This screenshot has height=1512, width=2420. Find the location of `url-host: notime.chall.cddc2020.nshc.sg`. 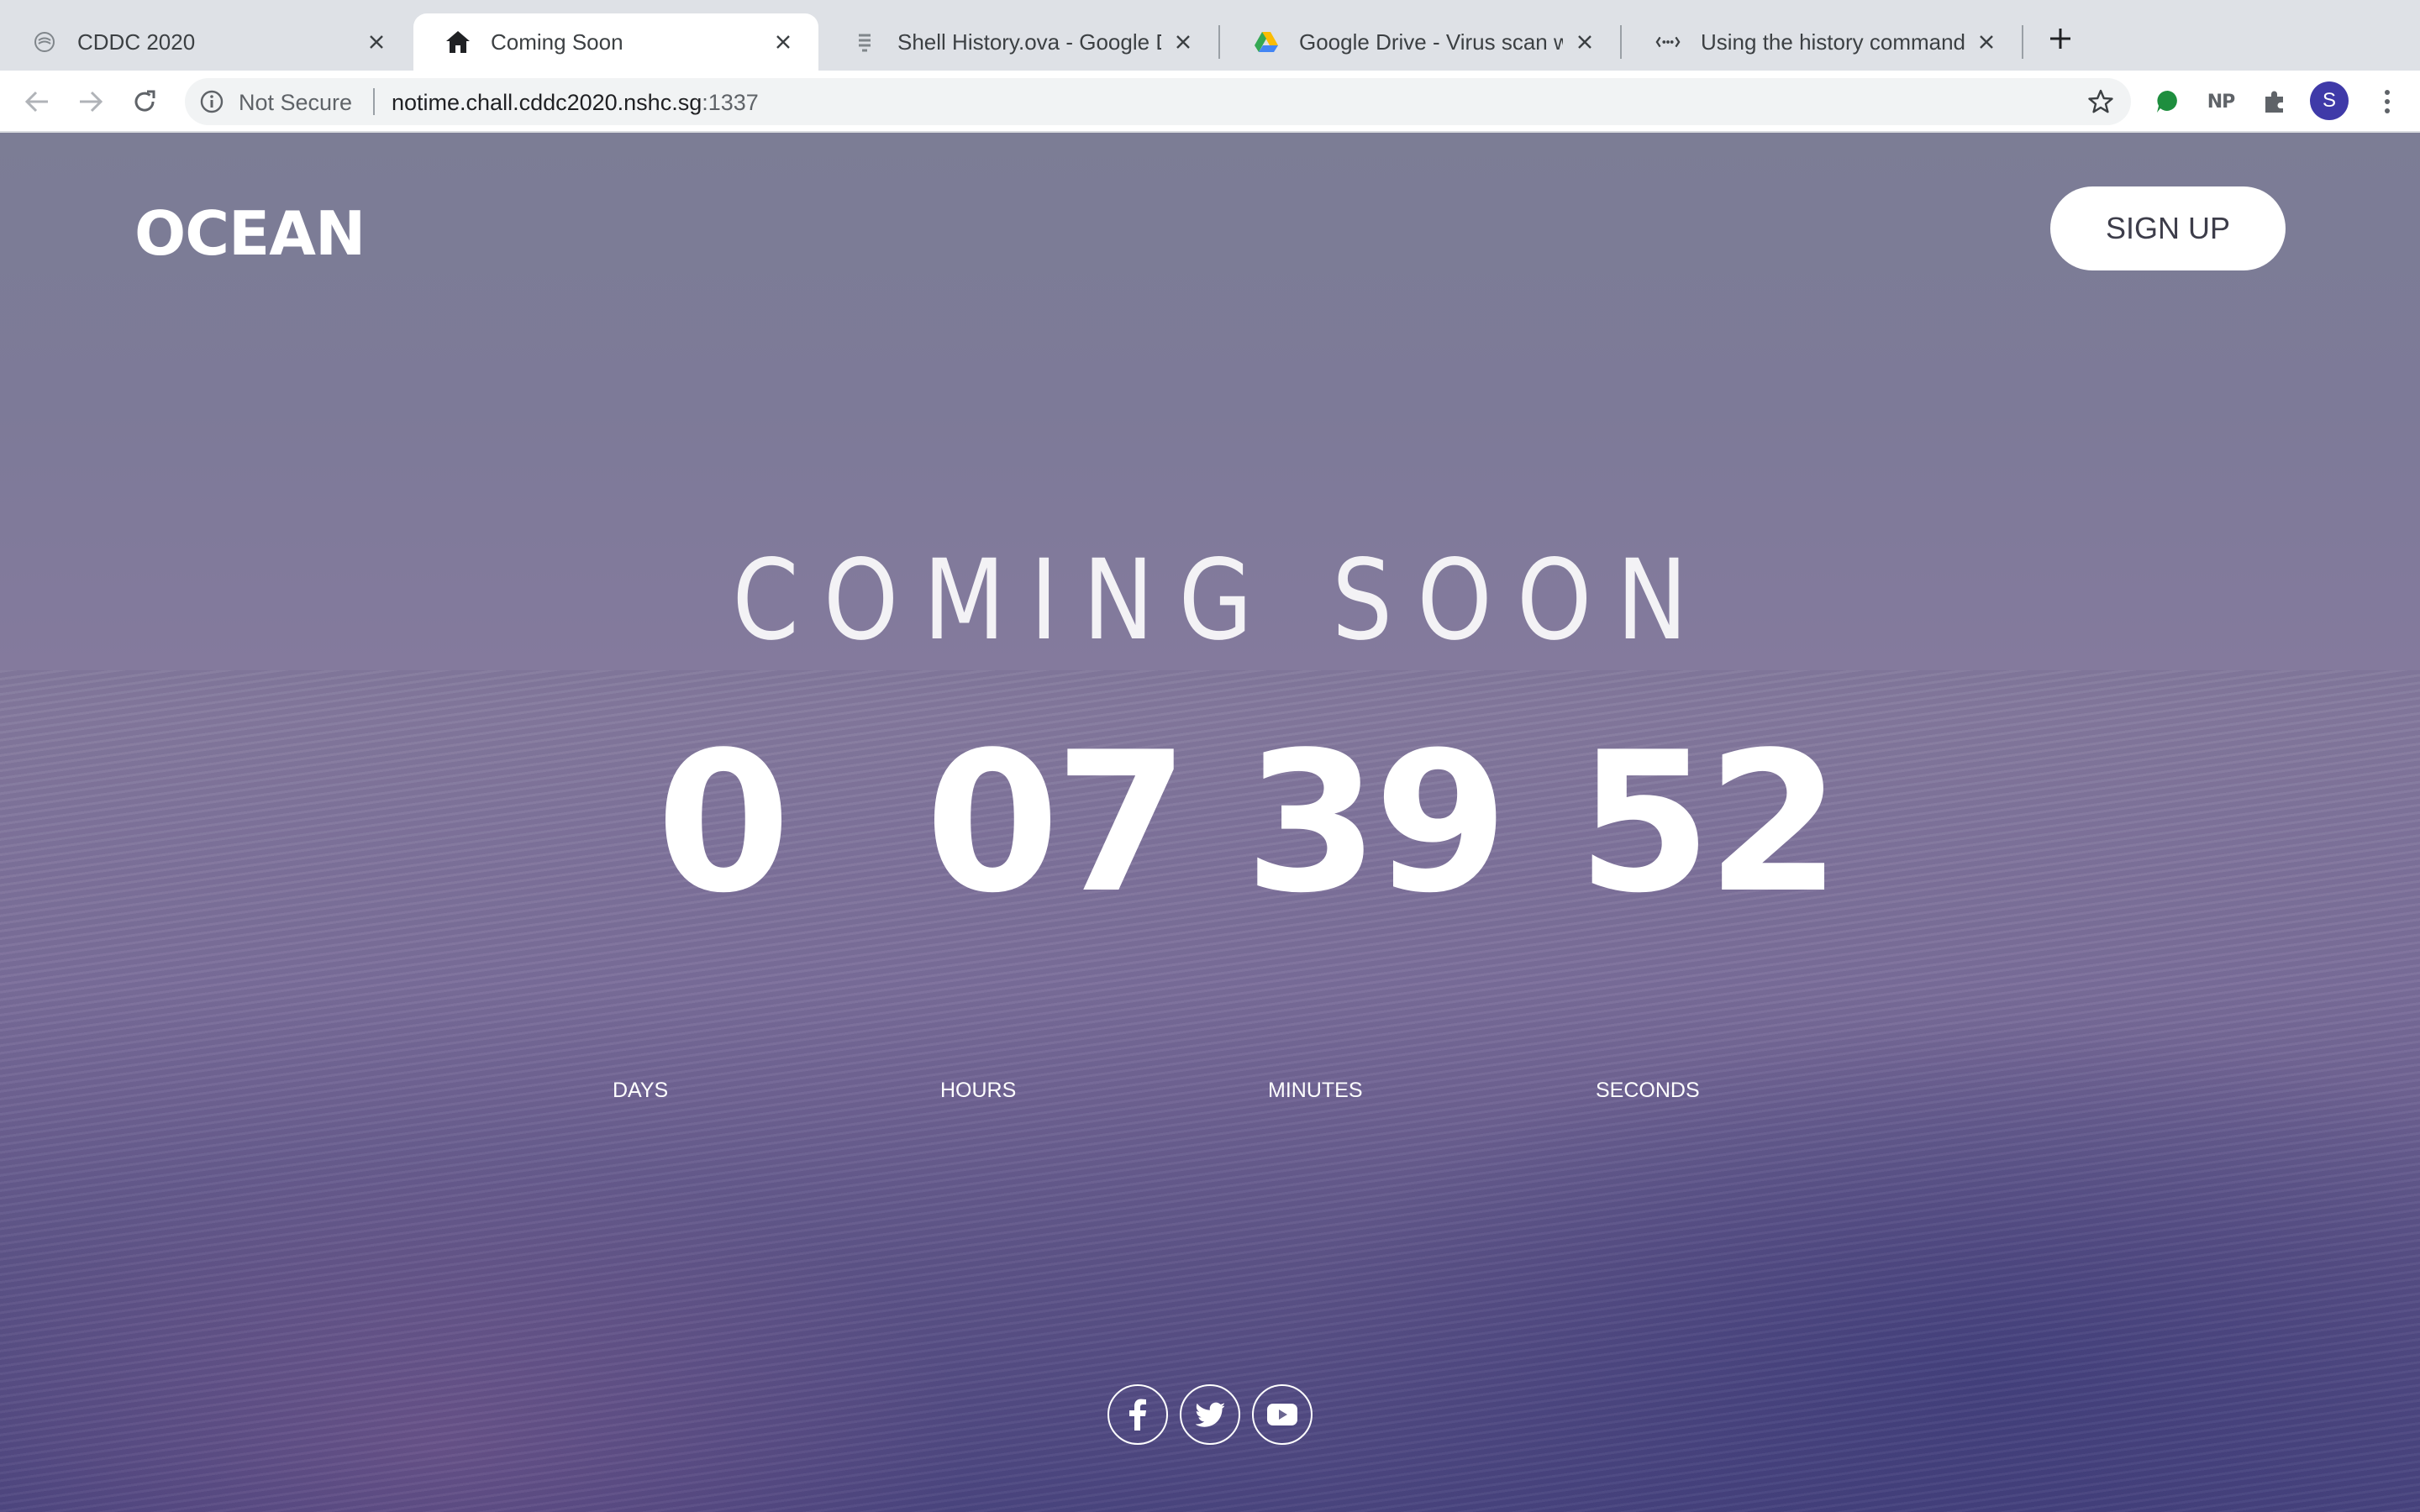

url-host: notime.chall.cddc2020.nshc.sg is located at coordinates (547, 102).